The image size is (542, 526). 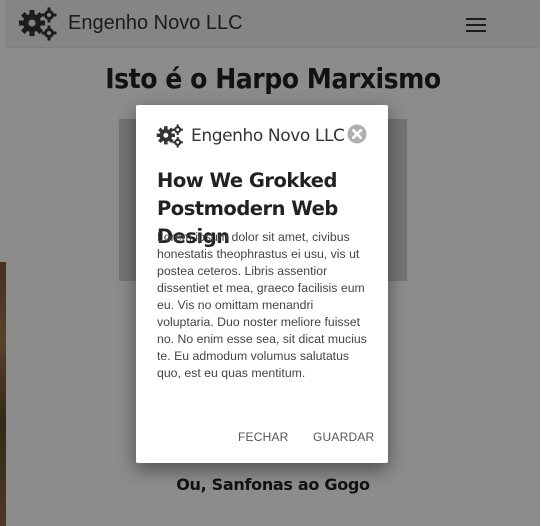 What do you see at coordinates (343, 437) in the screenshot?
I see `save-button: GUARDAR` at bounding box center [343, 437].